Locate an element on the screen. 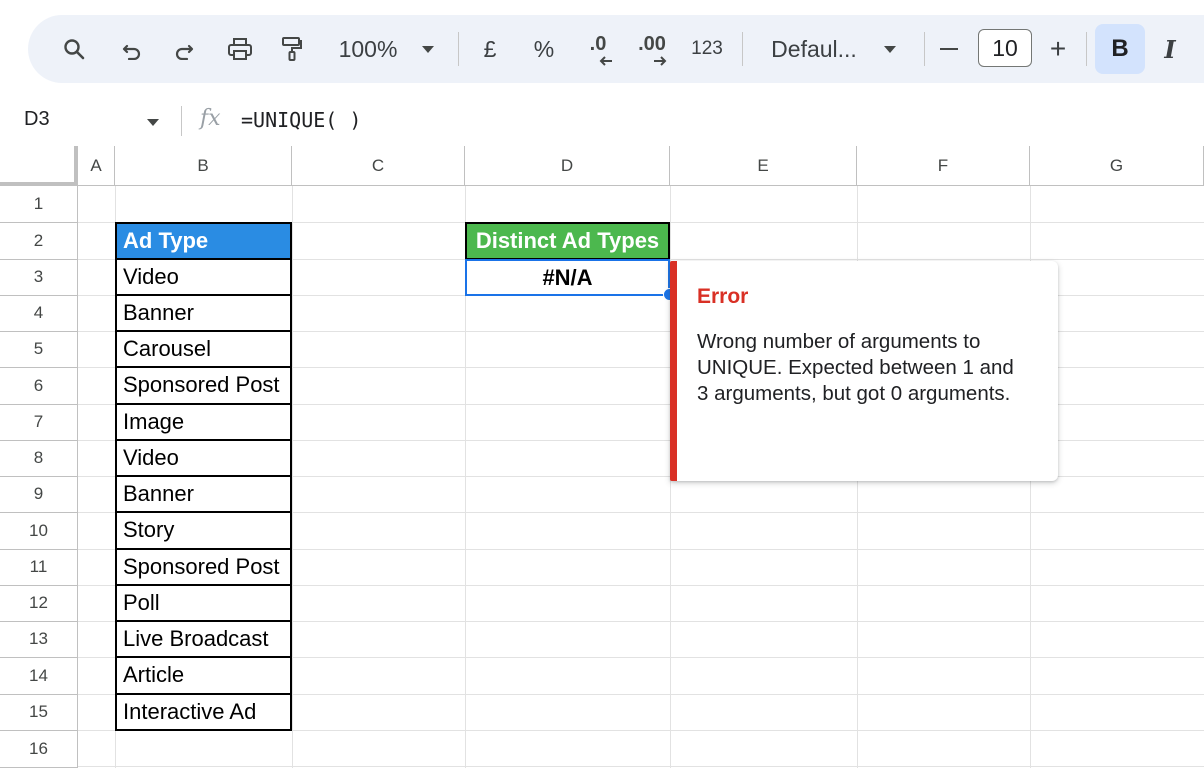 This screenshot has height=768, width=1204. name-box: D3 is located at coordinates (37, 119).